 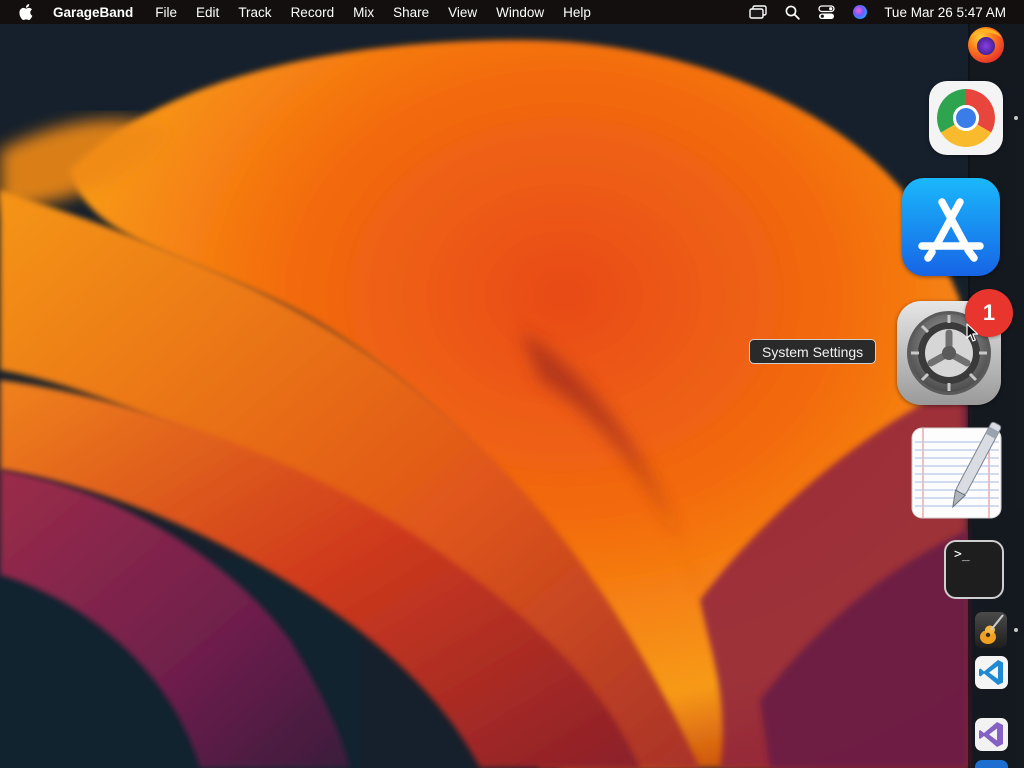 What do you see at coordinates (758, 12) in the screenshot?
I see `screen-mirroring-icon` at bounding box center [758, 12].